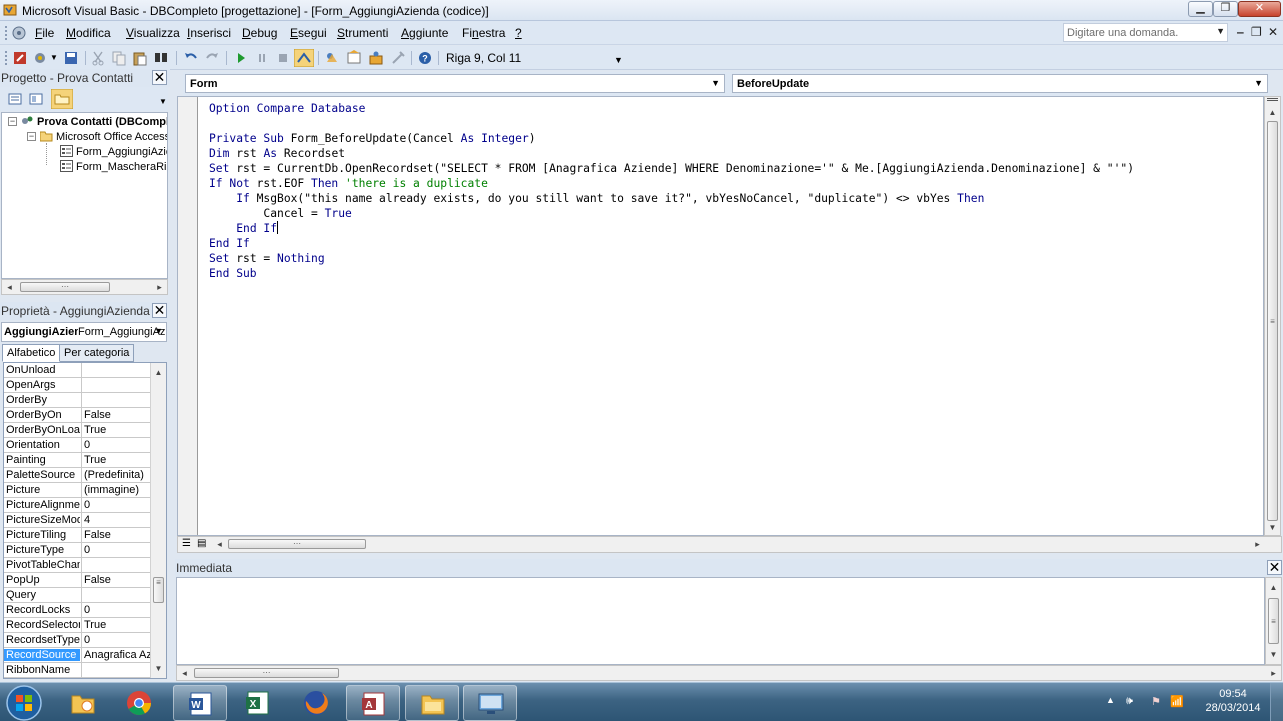 Image resolution: width=1283 pixels, height=721 pixels. What do you see at coordinates (40, 58) in the screenshot?
I see `insert-module-icon` at bounding box center [40, 58].